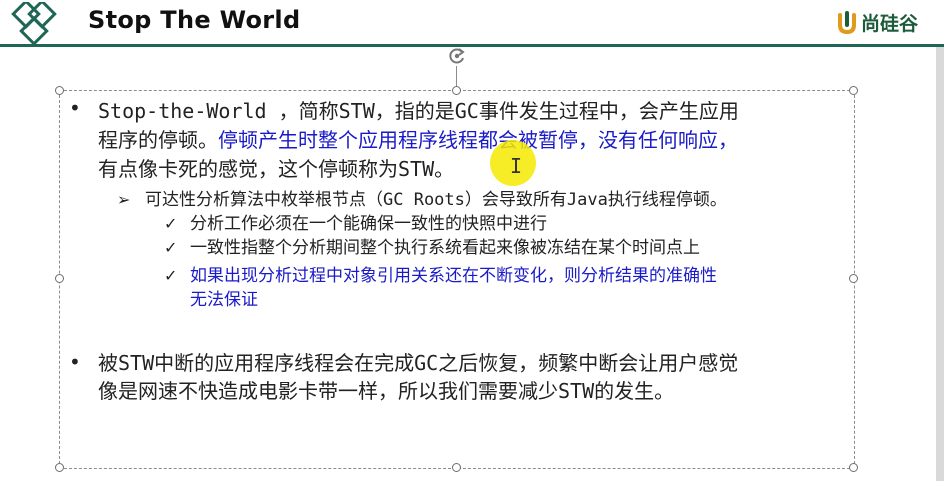 The height and width of the screenshot is (481, 944). I want to click on check-item-2: 一致性指整个分析期间整个执行系统看起来像被冻结在某个时间点上, so click(445, 248).